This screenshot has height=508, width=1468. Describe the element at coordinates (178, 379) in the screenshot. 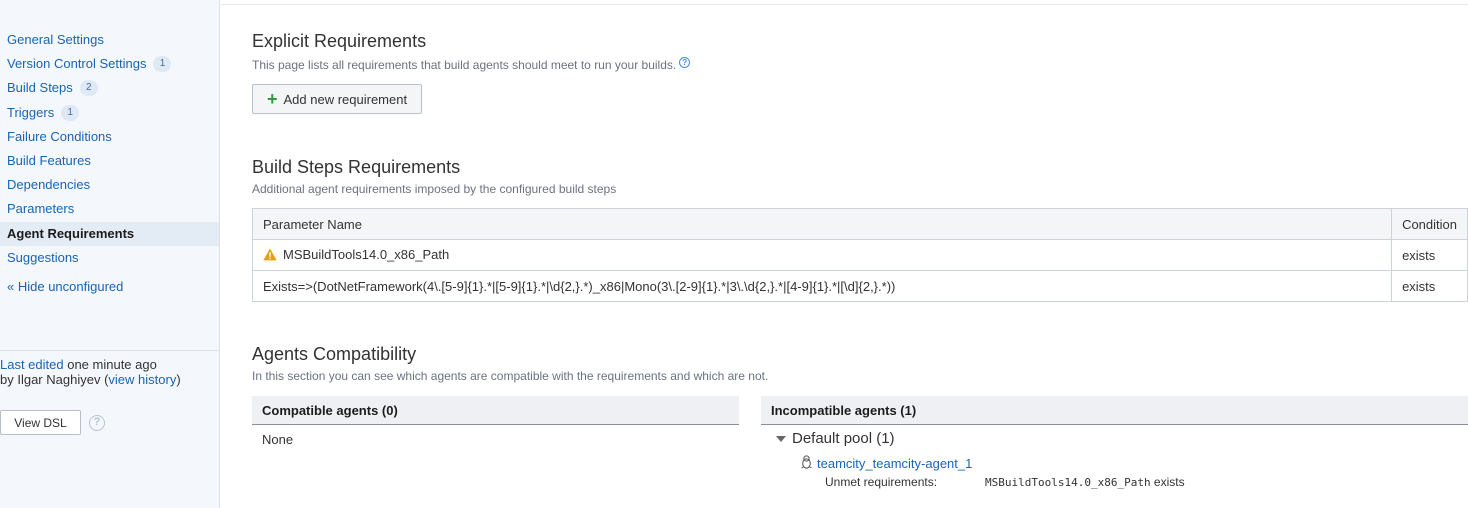

I see `paren-close: )` at that location.